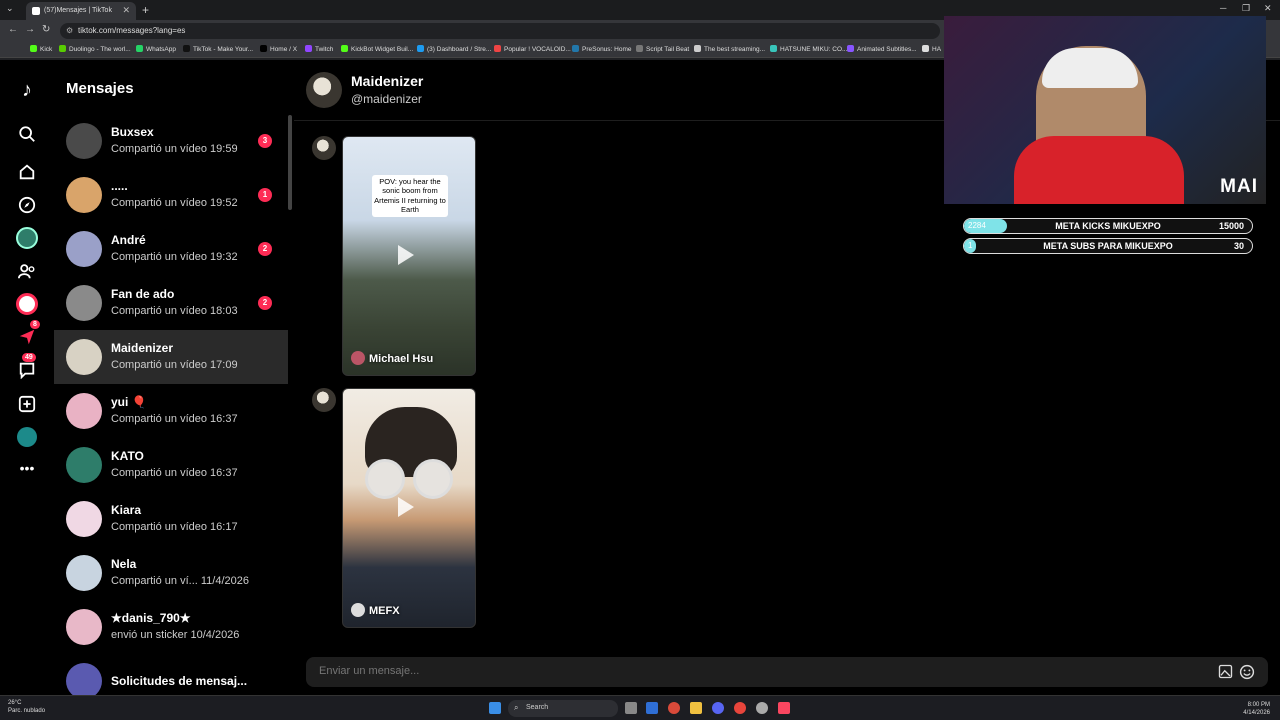  Describe the element at coordinates (284, 49) in the screenshot. I see `bookmark-label: Home / X` at that location.